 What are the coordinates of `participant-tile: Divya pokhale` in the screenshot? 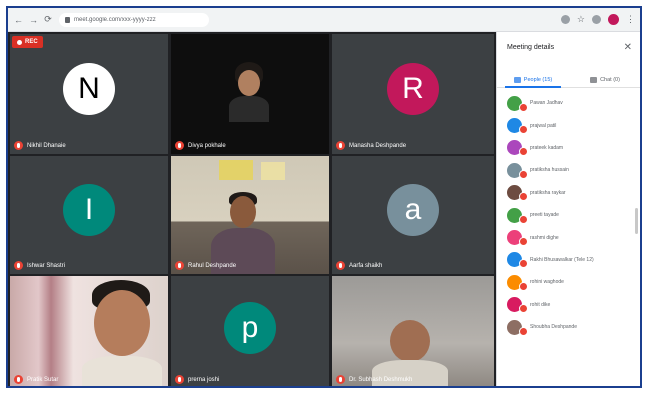 It's located at (250, 94).